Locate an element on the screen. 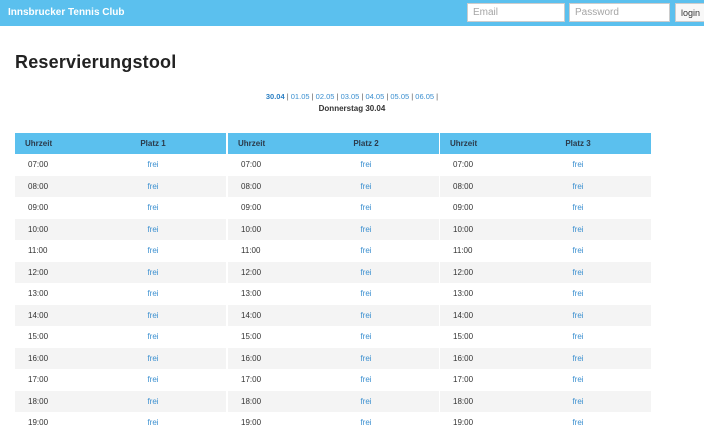  top-navbar: Innsbrucker Tennis Club login is located at coordinates (352, 13).